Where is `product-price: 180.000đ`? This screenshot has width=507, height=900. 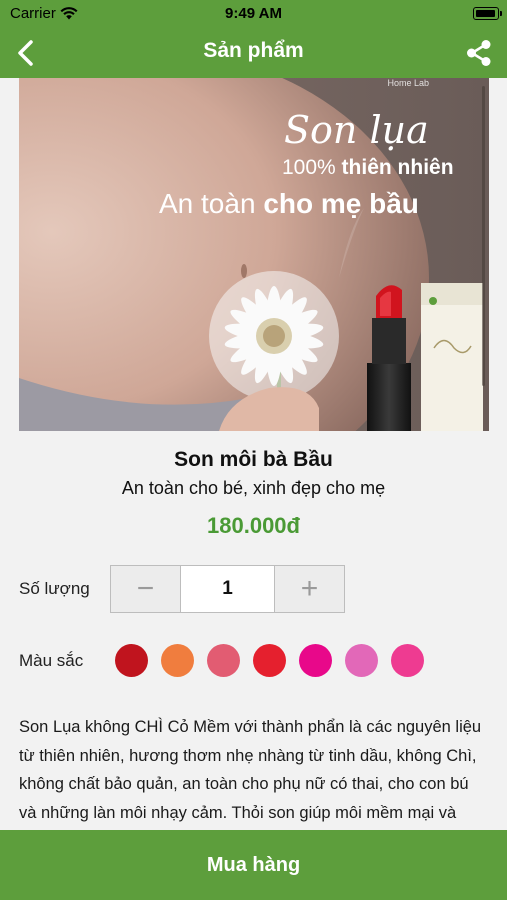 product-price: 180.000đ is located at coordinates (253, 525).